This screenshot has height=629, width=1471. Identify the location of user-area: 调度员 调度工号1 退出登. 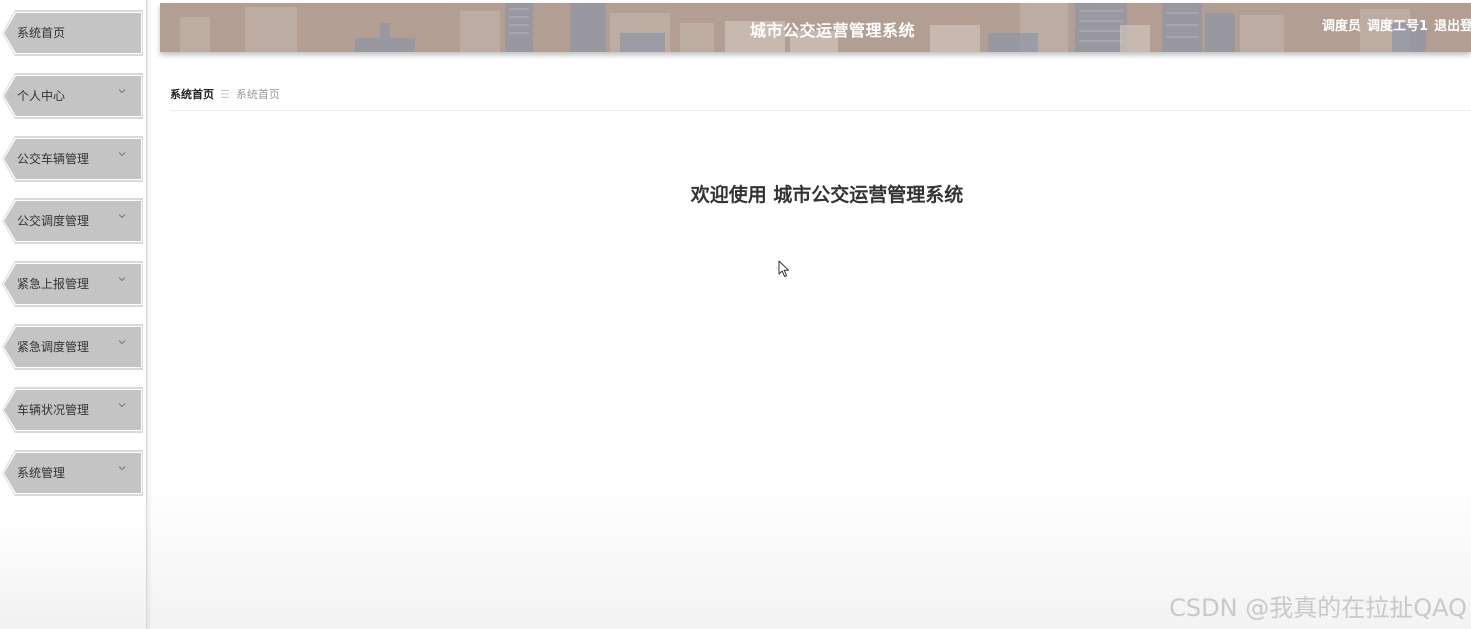
(1396, 24).